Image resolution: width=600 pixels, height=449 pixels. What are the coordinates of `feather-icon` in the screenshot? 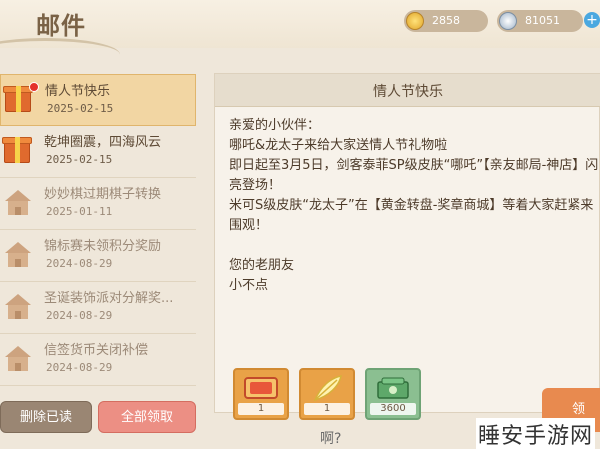 It's located at (327, 388).